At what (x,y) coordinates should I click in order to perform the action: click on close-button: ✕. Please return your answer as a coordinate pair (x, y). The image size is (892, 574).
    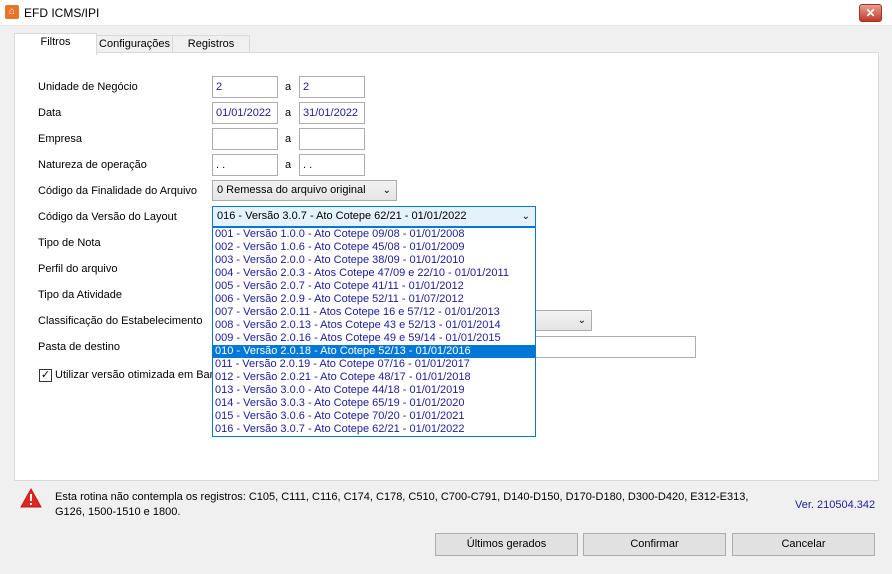
    Looking at the image, I should click on (870, 13).